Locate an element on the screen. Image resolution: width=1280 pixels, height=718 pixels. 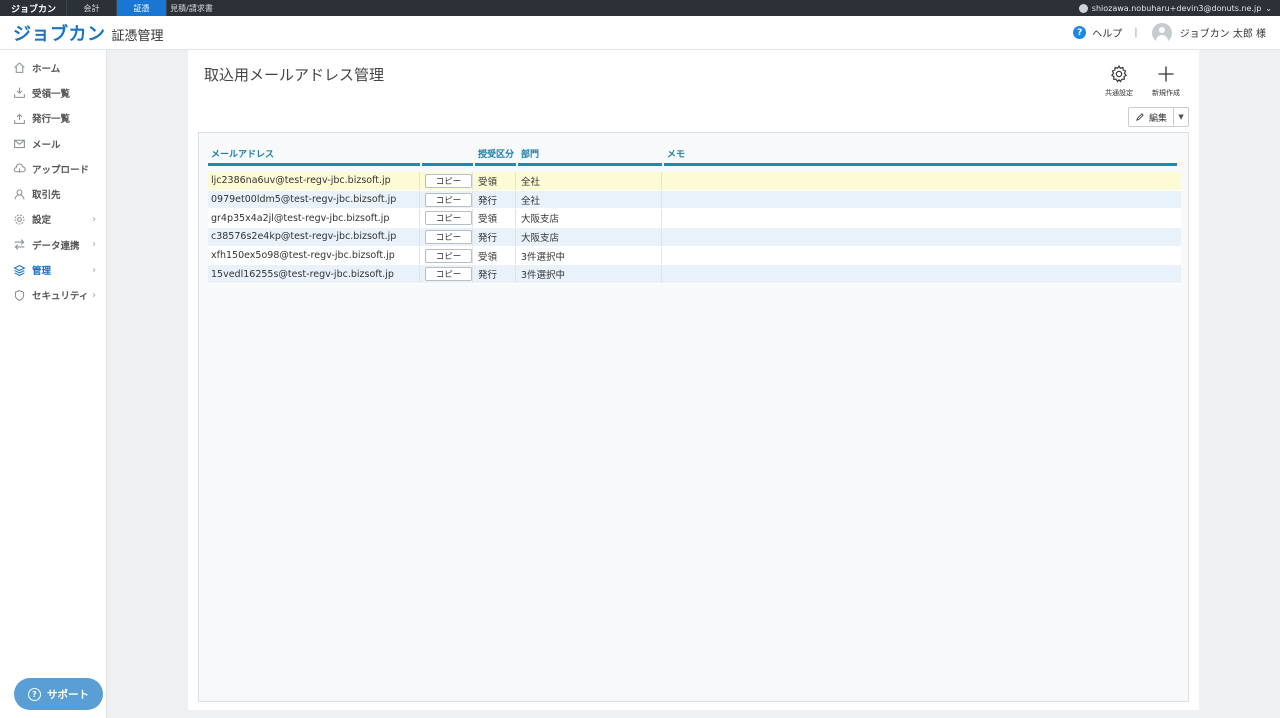
department-cell: 3件選択中 is located at coordinates (590, 255).